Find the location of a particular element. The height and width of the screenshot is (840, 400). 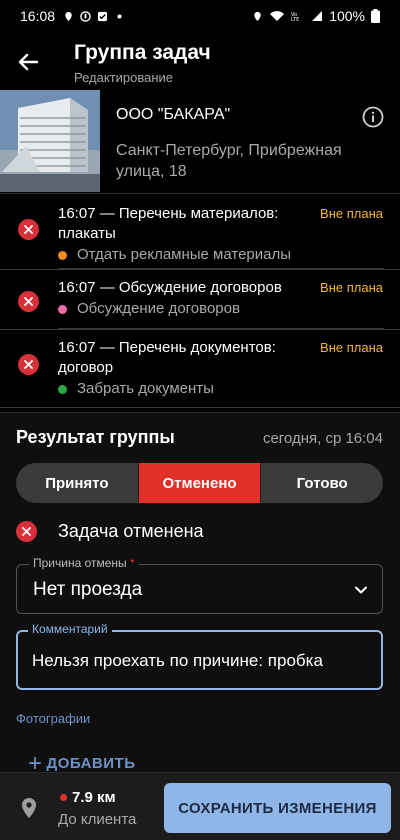

result-segmented-control: Принято Отменено Готово is located at coordinates (199, 483).